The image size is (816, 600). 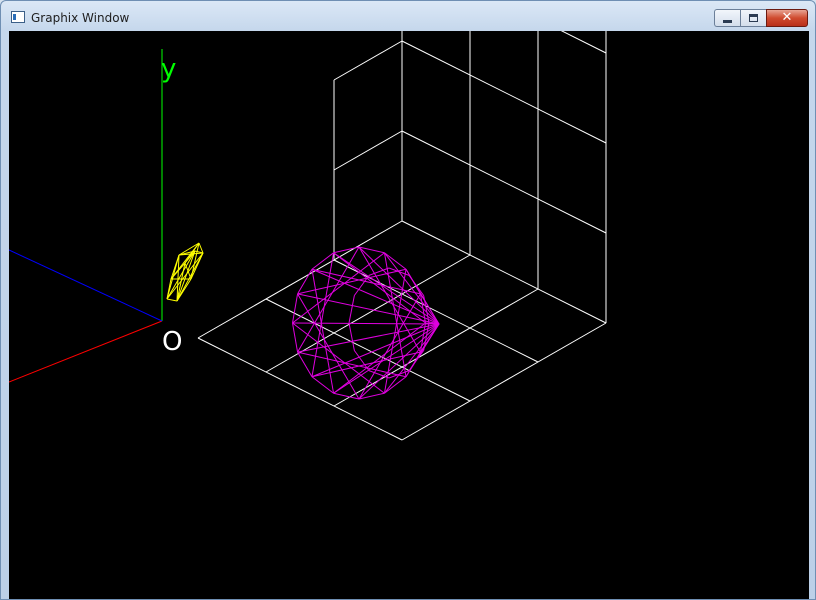 What do you see at coordinates (185, 272) in the screenshot?
I see `small-solid-wireframe` at bounding box center [185, 272].